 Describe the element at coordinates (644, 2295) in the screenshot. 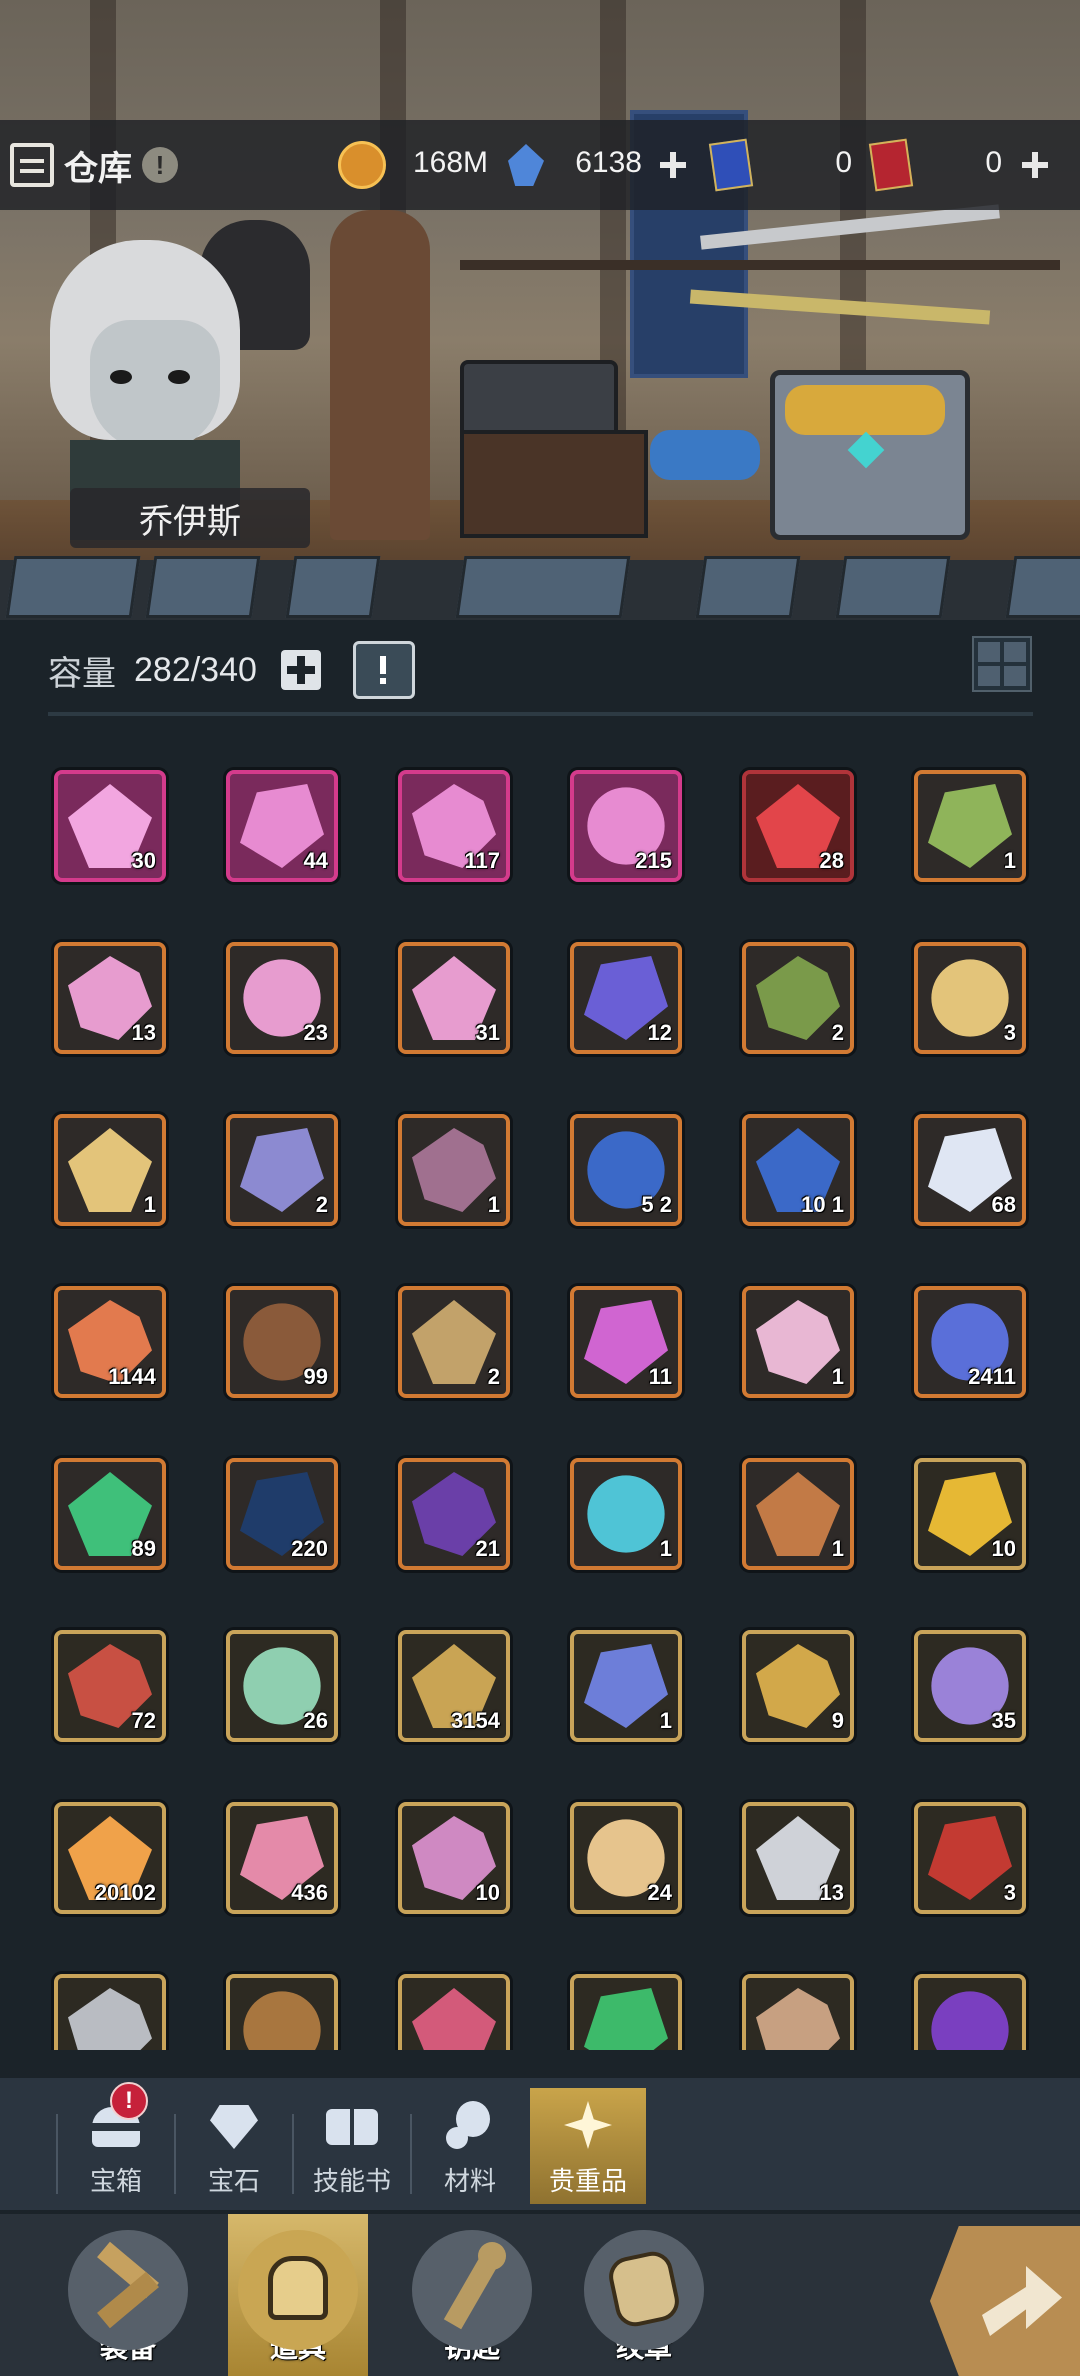

I see `nav-crests: 纹章` at that location.